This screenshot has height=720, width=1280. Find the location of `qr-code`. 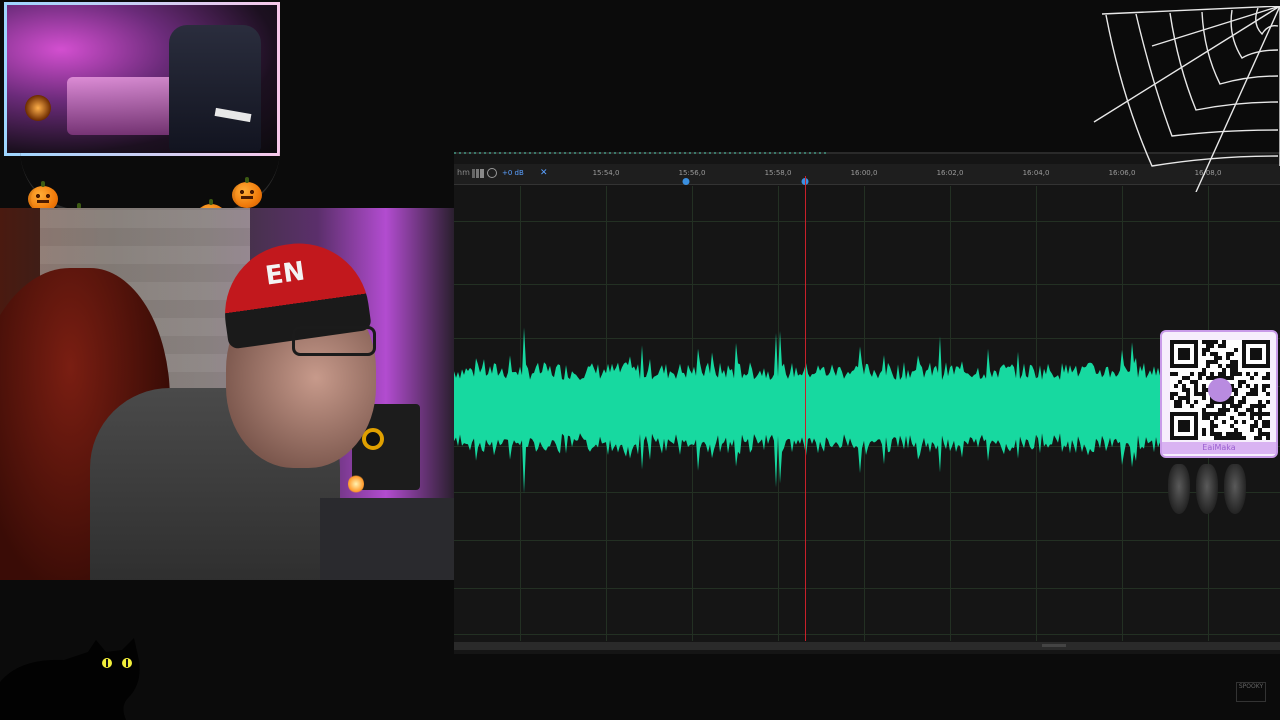

qr-code is located at coordinates (1220, 390).